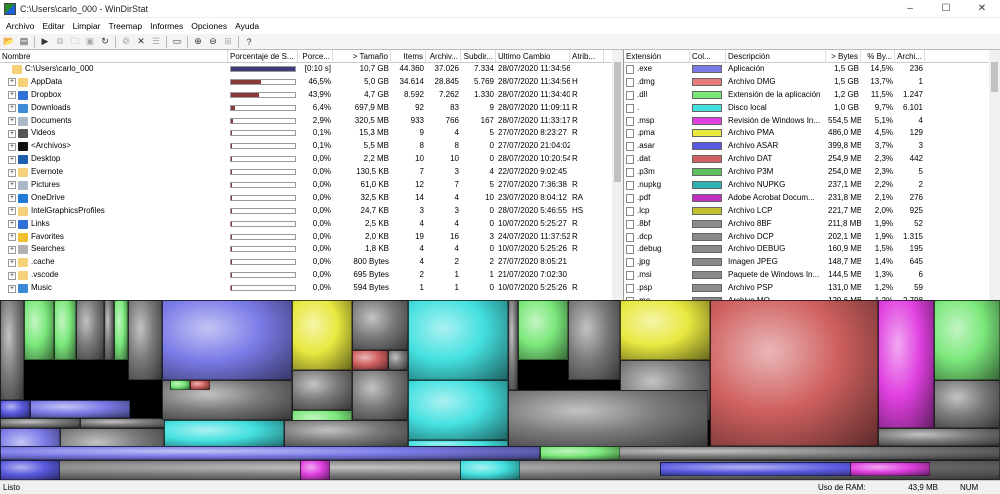  I want to click on collapse-icon, so click(6, 69).